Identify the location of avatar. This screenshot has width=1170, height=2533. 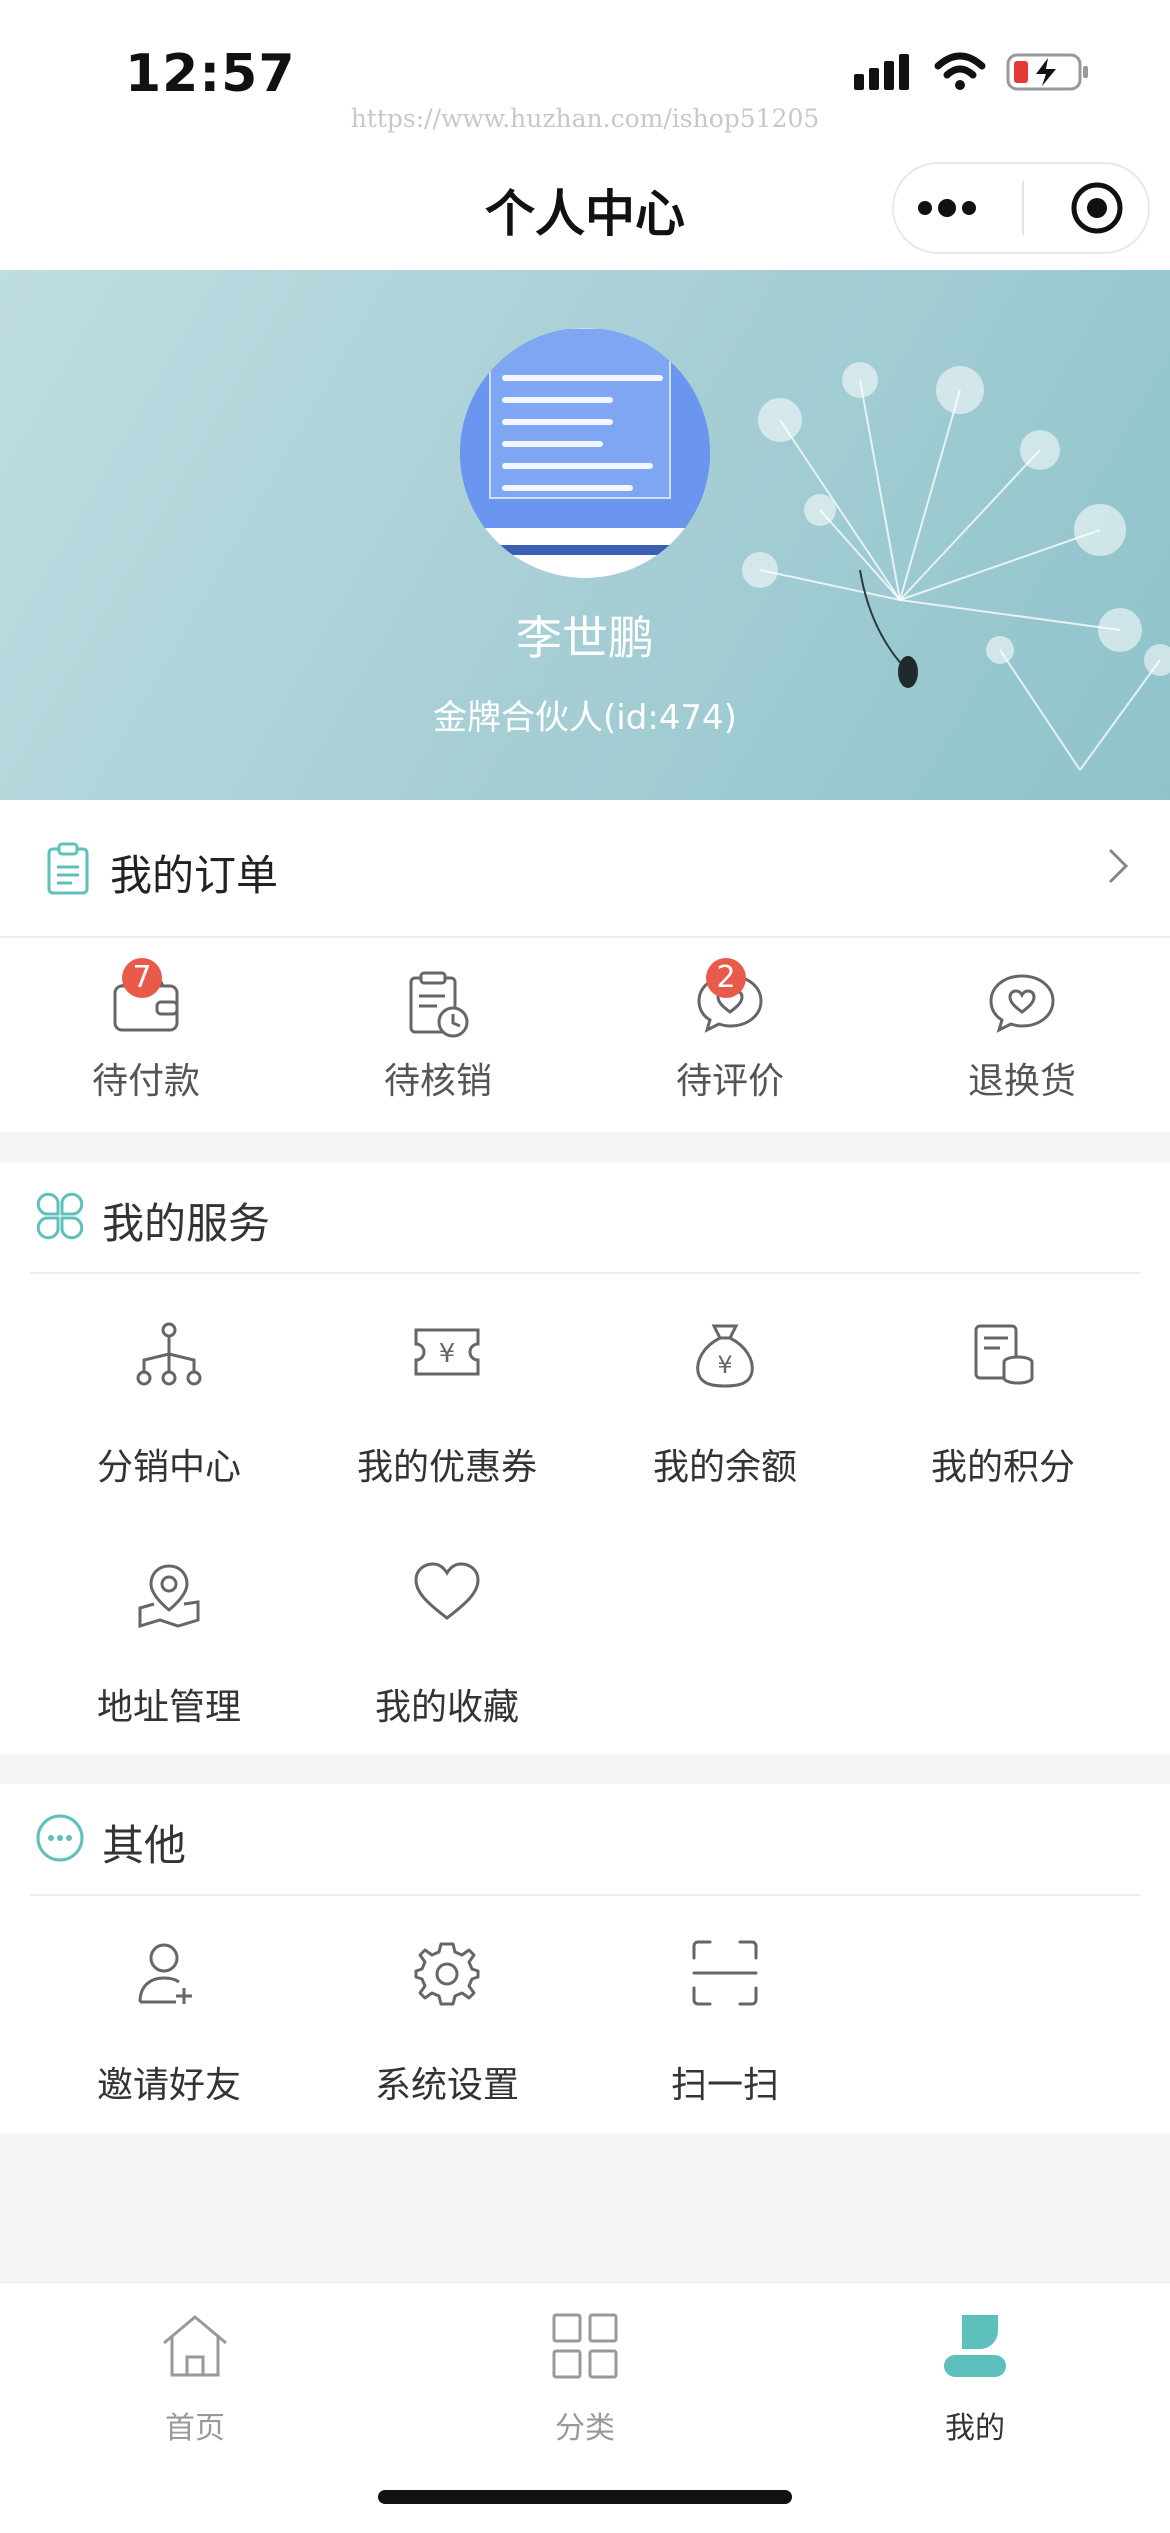
(585, 453).